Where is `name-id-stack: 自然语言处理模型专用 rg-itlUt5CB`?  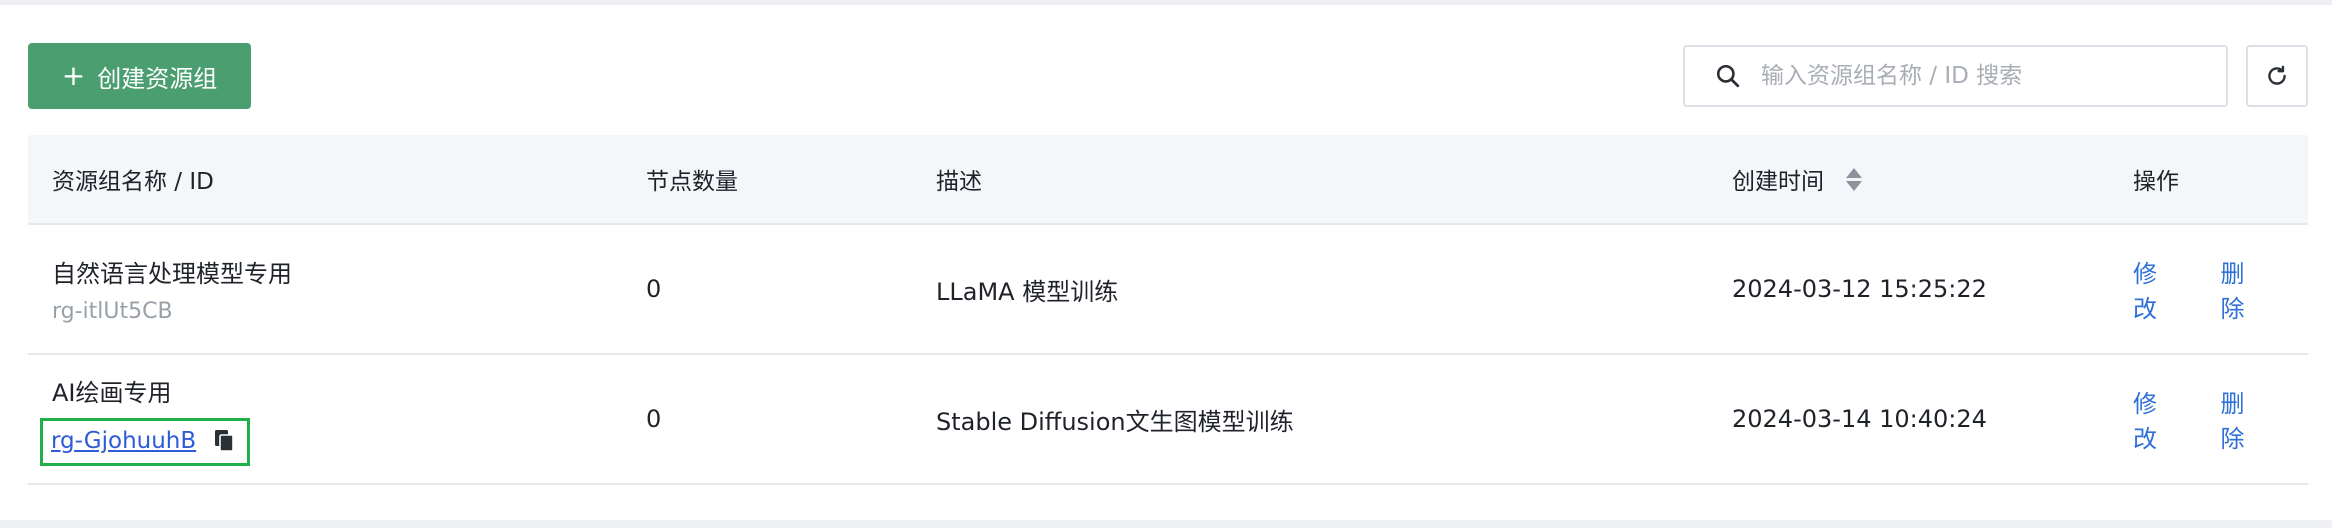 name-id-stack: 自然语言处理模型专用 rg-itlUt5CB is located at coordinates (172, 289).